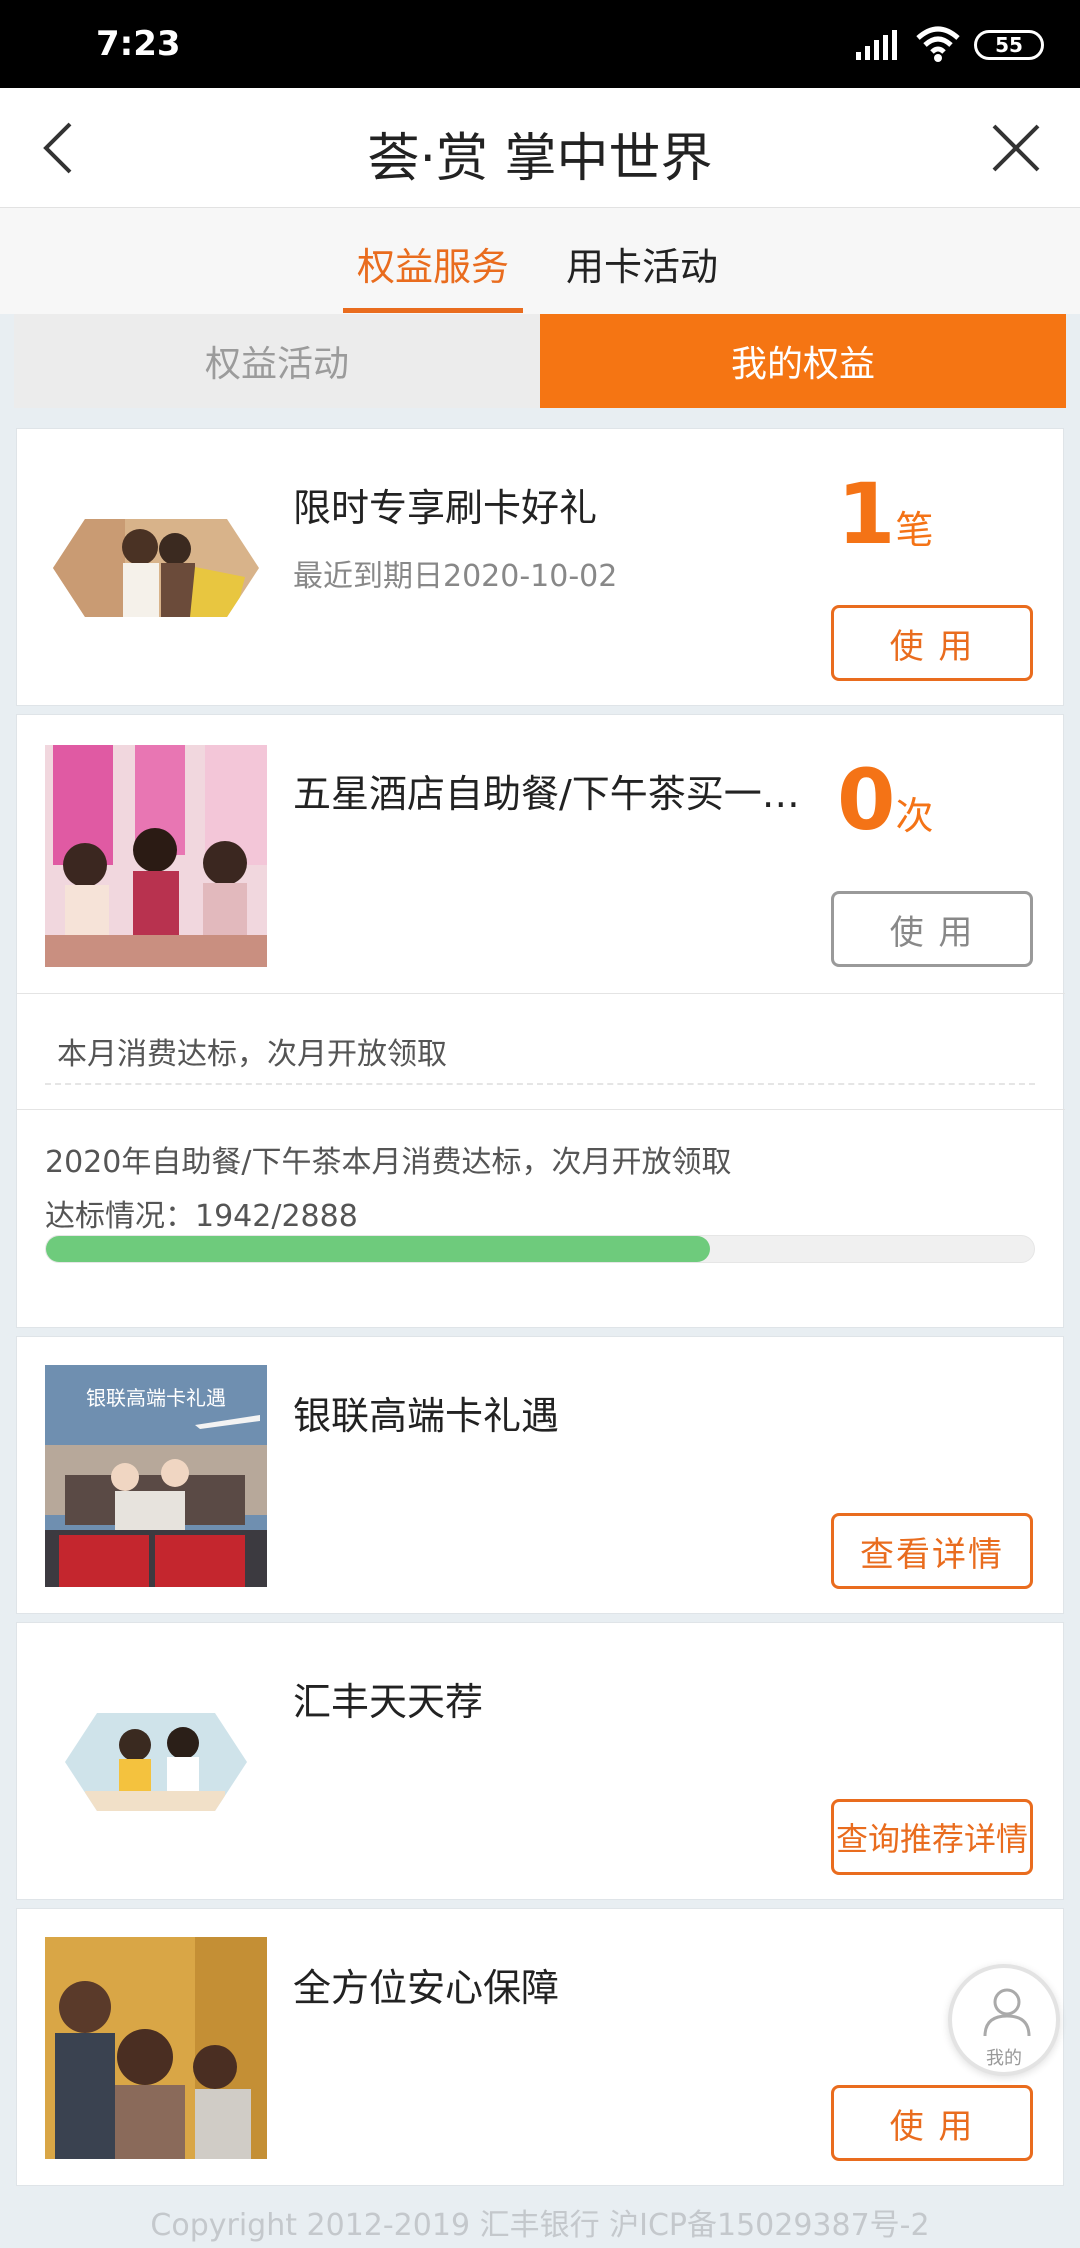 This screenshot has width=1080, height=2248. I want to click on eligibility-note: 本月消费达标，次月开放领取, so click(252, 1054).